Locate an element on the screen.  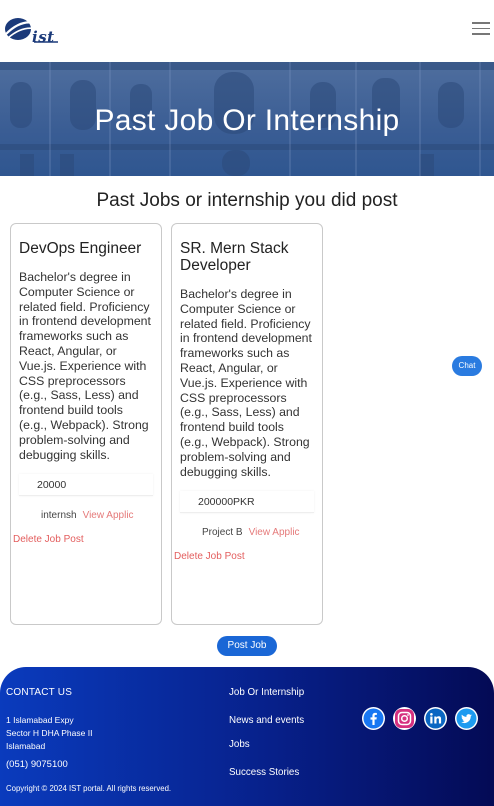
footer-link-jobs: Jobs is located at coordinates (239, 744).